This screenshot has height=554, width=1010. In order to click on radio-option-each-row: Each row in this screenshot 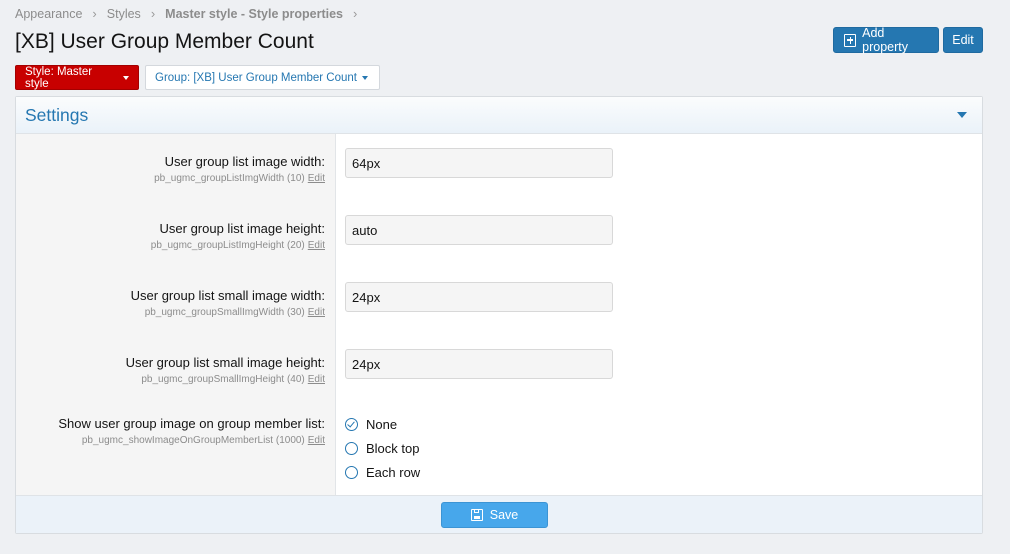, I will do `click(382, 472)`.